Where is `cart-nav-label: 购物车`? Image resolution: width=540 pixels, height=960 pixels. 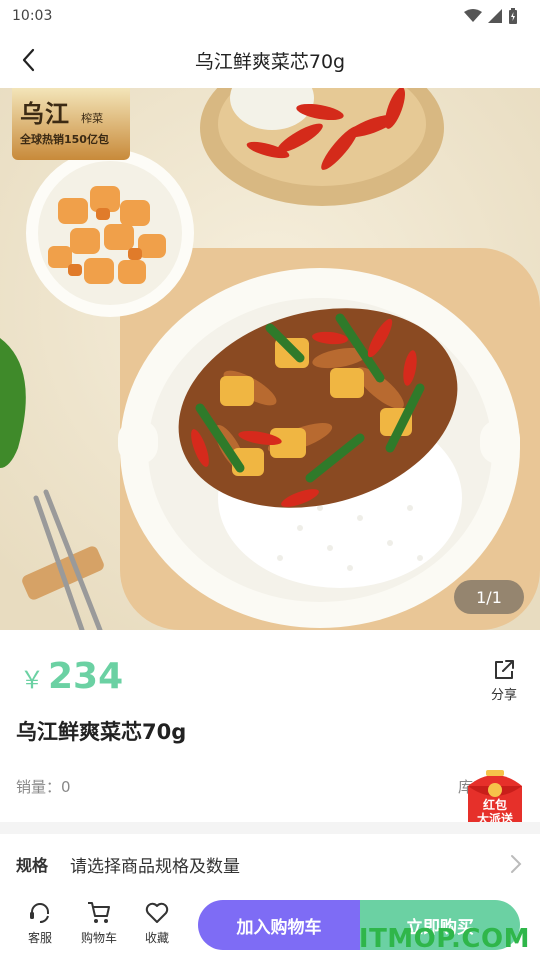
cart-nav-label: 购物车 is located at coordinates (98, 938).